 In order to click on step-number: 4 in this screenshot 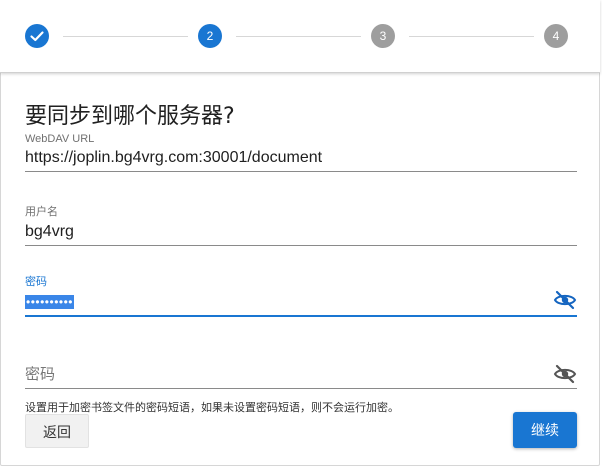, I will do `click(556, 36)`.